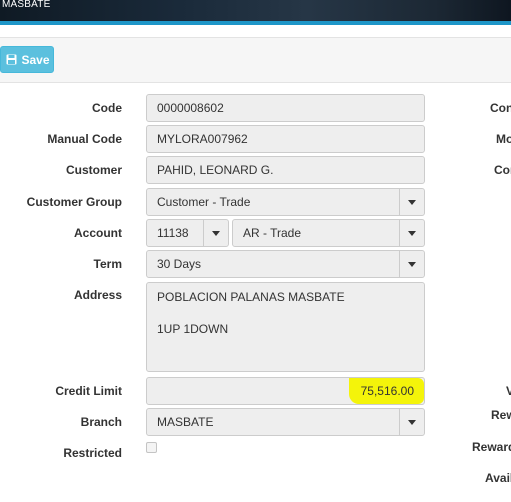 This screenshot has height=502, width=511. Describe the element at coordinates (500, 108) in the screenshot. I see `right-label-con: Con` at that location.